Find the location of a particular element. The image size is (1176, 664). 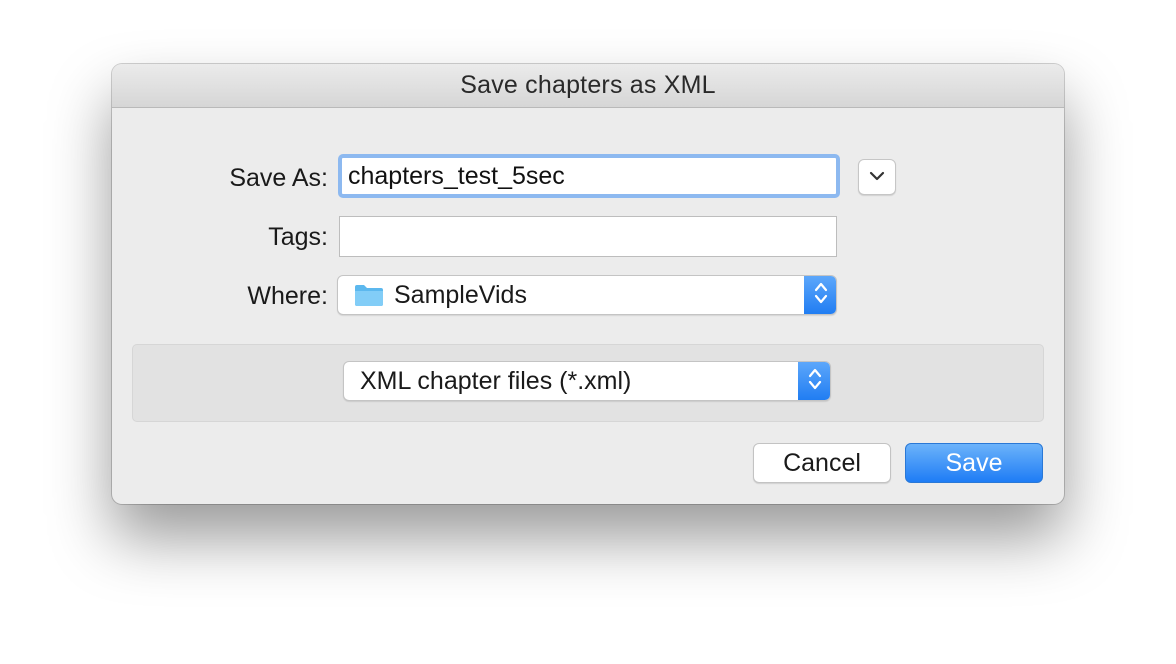

file-format-popup: XML chapter files (*.xml) is located at coordinates (587, 381).